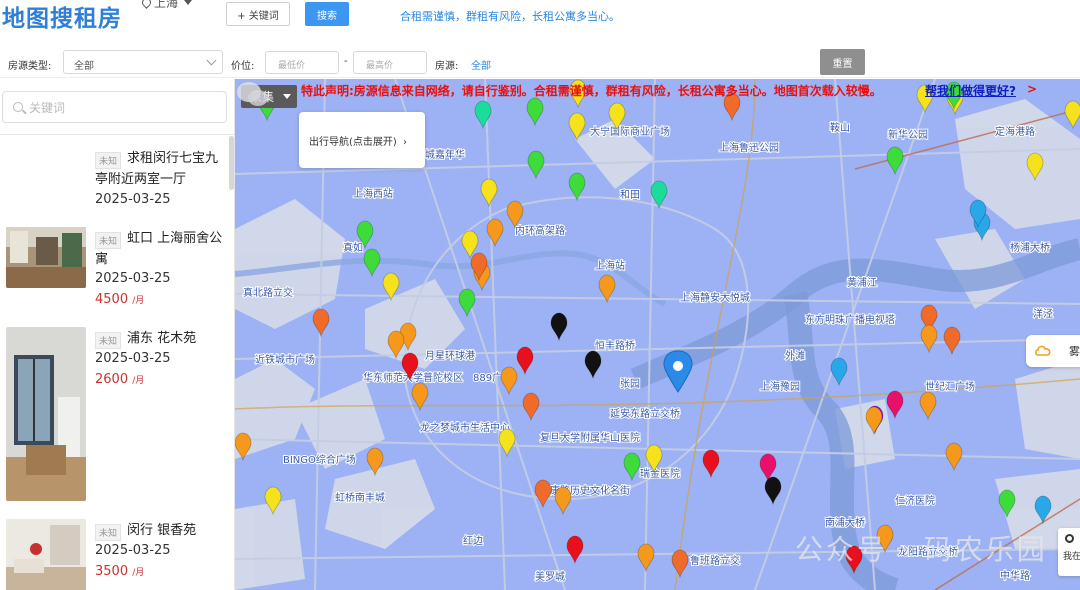 This screenshot has width=1080, height=590. Describe the element at coordinates (353, 142) in the screenshot. I see `travel-nav-label: 出行导航(点击展开)` at that location.